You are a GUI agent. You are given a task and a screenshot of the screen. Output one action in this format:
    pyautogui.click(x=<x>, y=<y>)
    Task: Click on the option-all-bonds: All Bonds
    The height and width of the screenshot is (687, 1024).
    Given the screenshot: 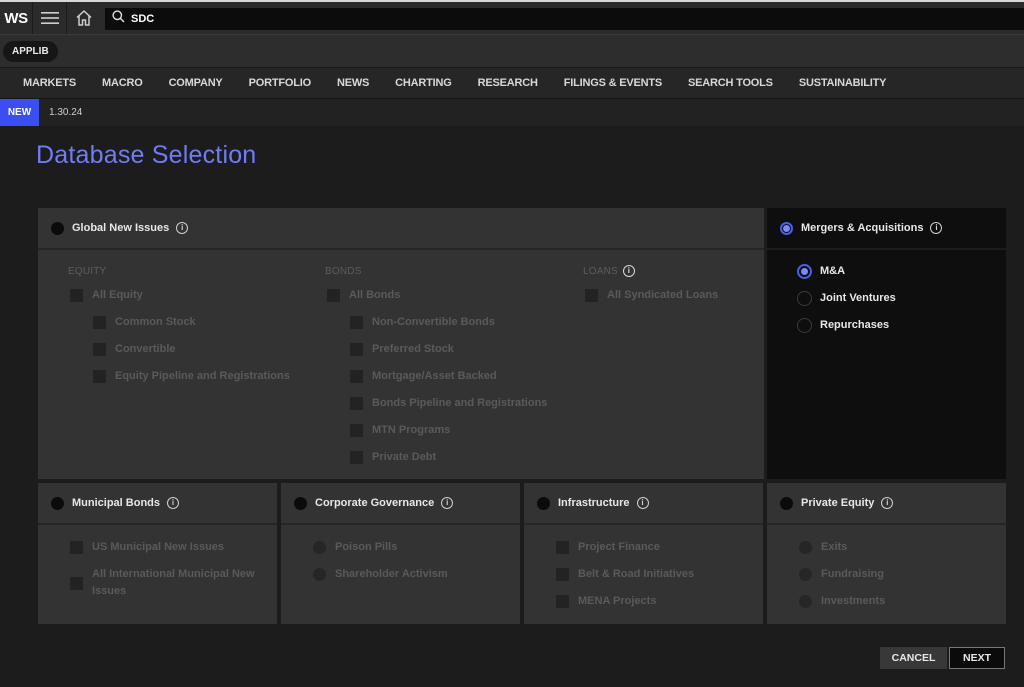 What is the action you would take?
    pyautogui.click(x=363, y=295)
    